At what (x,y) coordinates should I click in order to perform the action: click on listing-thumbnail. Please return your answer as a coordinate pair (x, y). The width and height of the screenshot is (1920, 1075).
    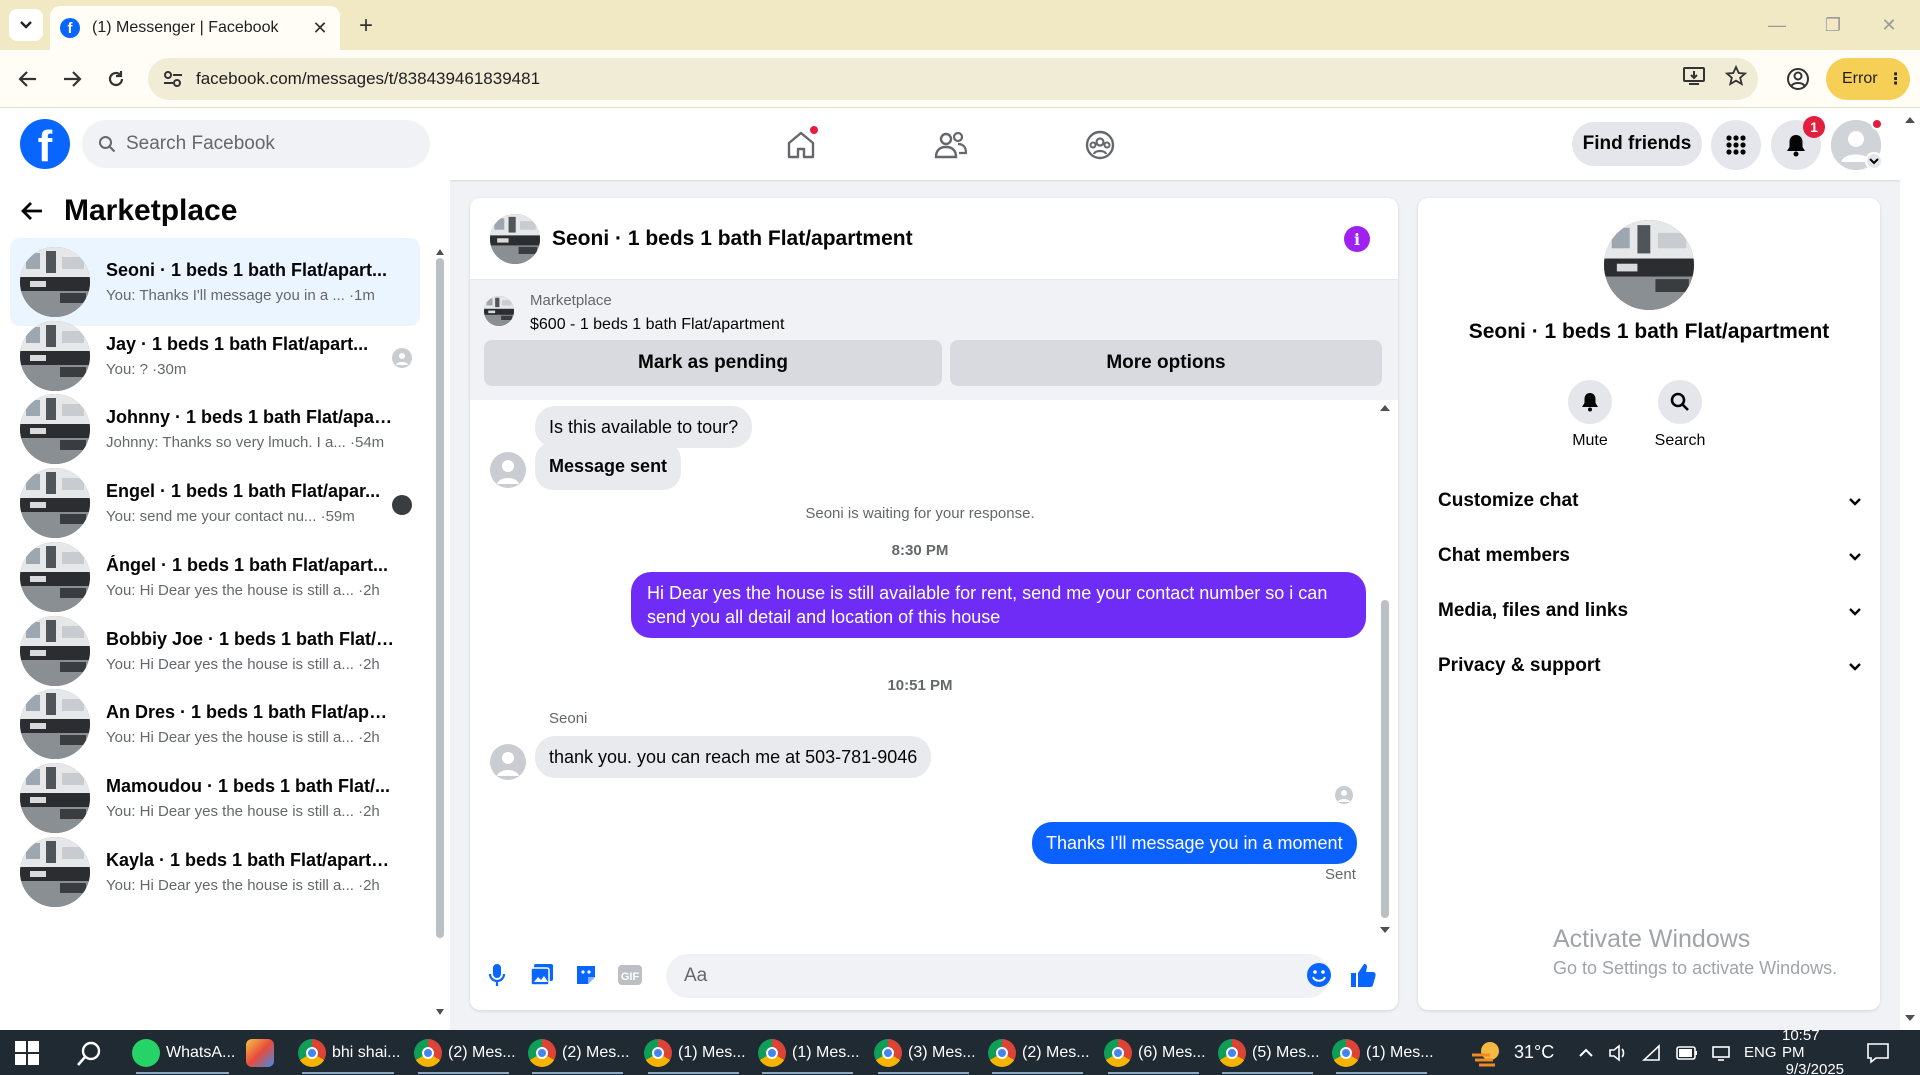
    Looking at the image, I should click on (499, 311).